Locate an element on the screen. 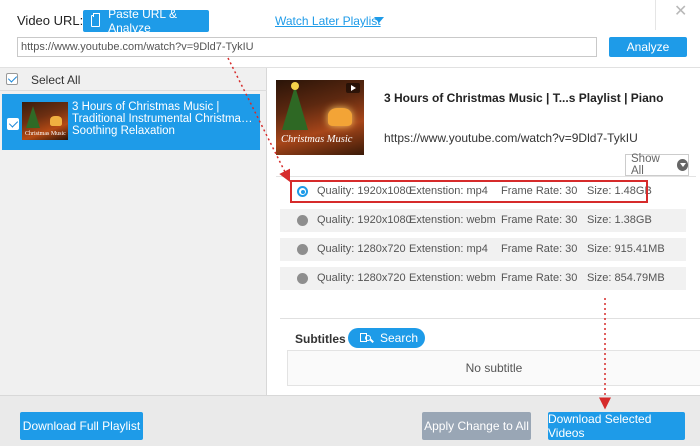  select-all-checkbox is located at coordinates (12, 79).